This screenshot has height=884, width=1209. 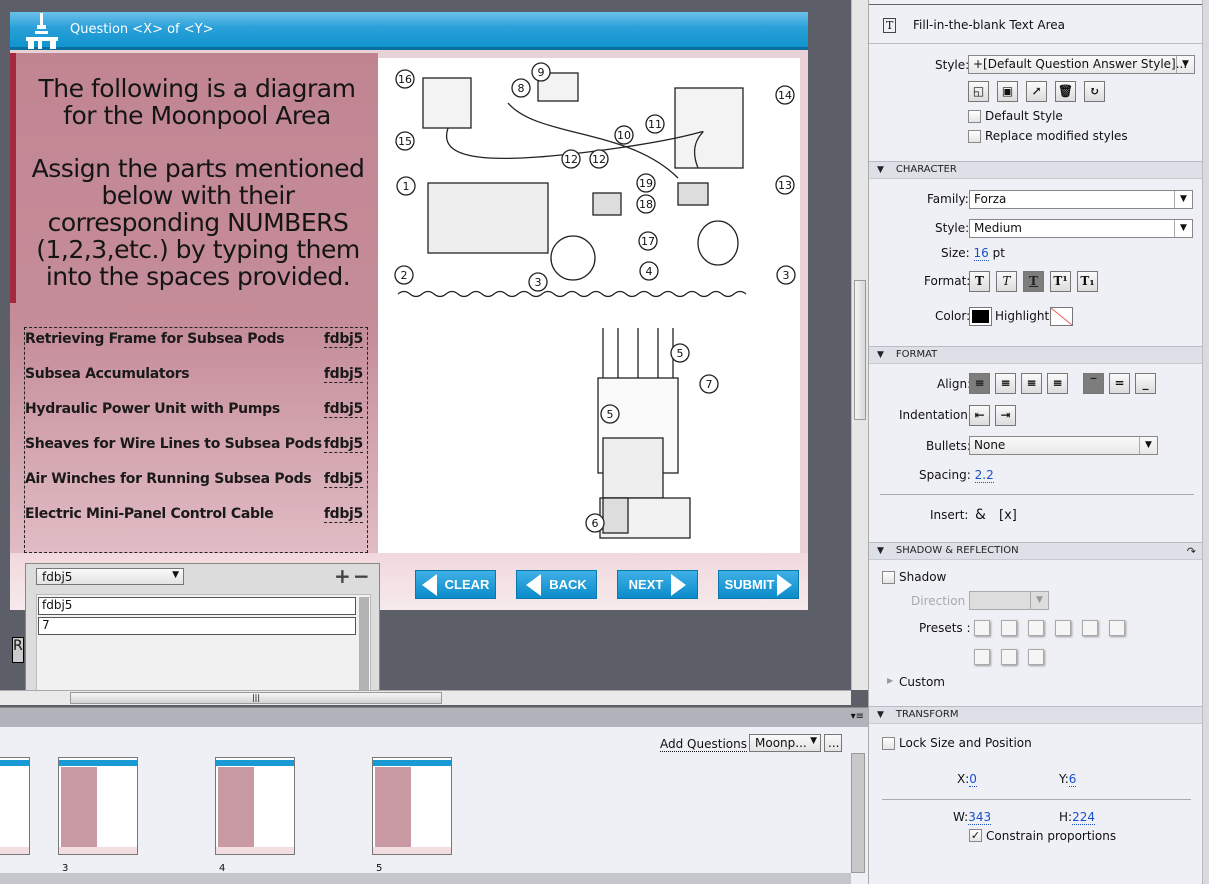 I want to click on scroll-thumb: |||, so click(x=256, y=698).